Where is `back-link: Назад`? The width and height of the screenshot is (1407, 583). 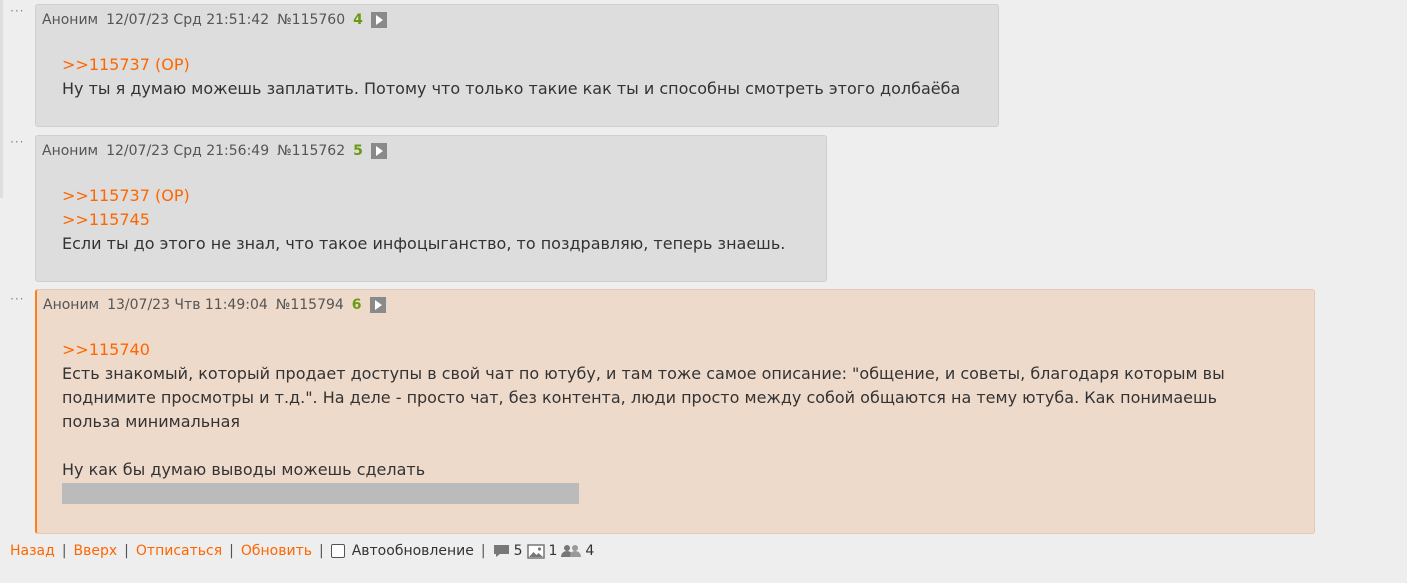 back-link: Назад is located at coordinates (32, 551).